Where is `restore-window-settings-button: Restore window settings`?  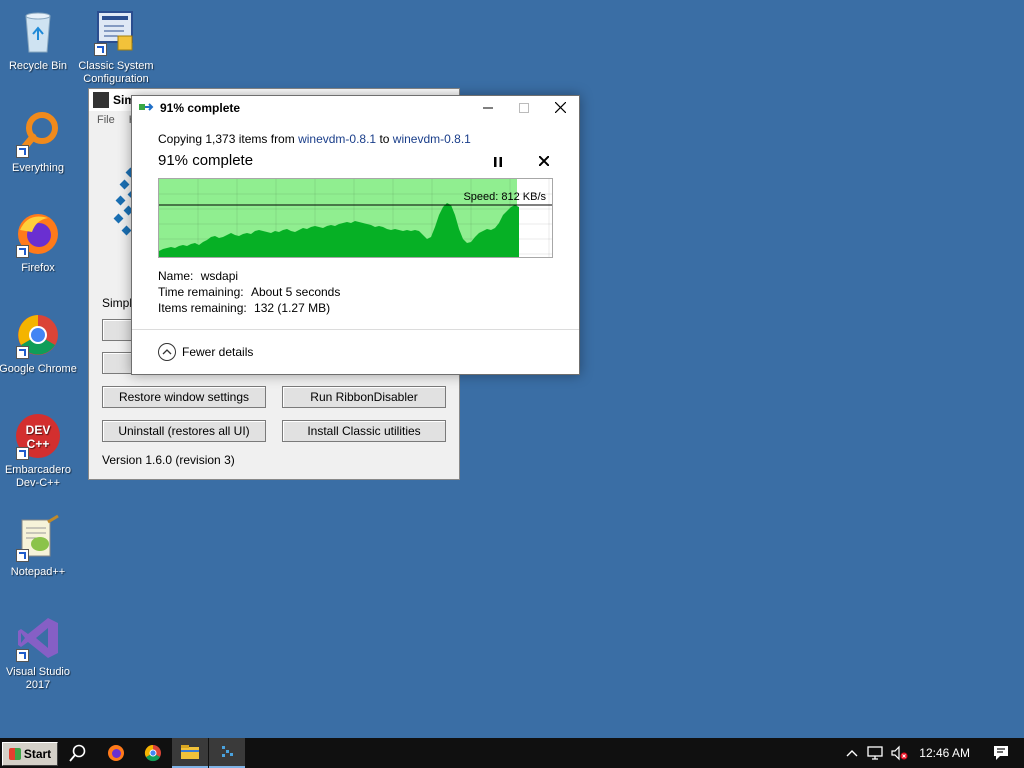
restore-window-settings-button: Restore window settings is located at coordinates (184, 397).